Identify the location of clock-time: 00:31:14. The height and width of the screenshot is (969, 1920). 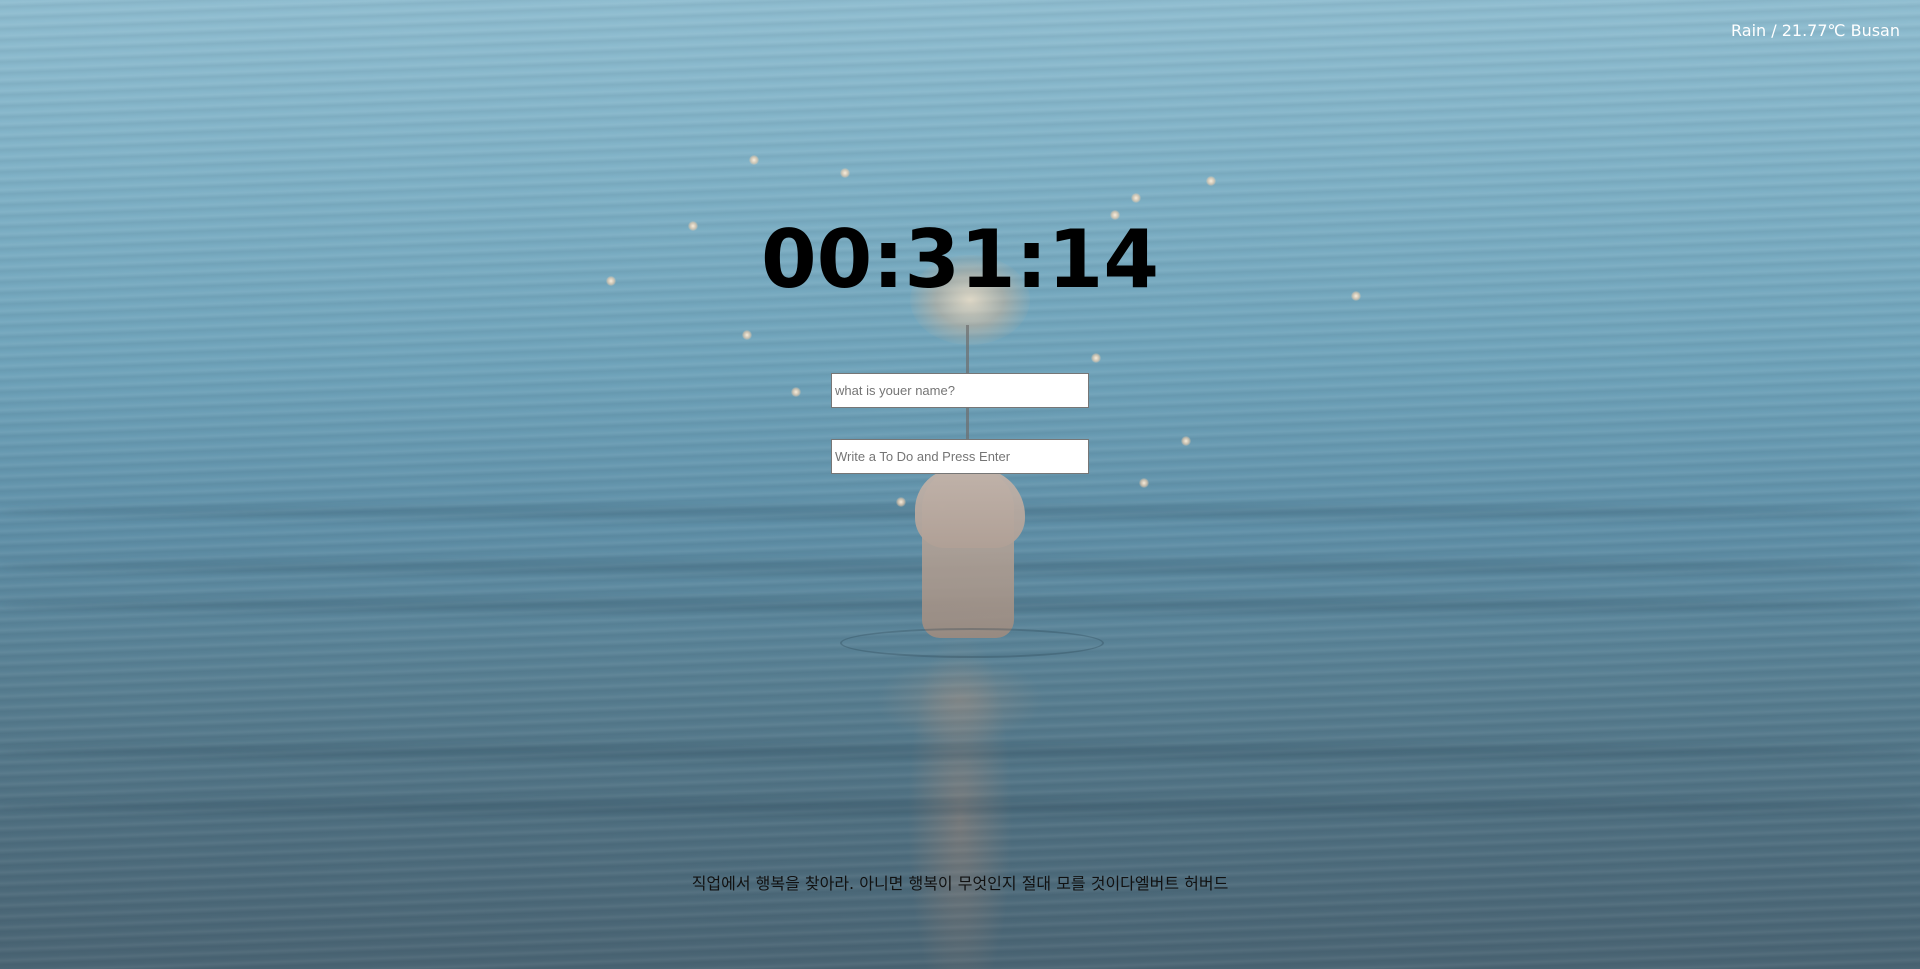
(960, 259).